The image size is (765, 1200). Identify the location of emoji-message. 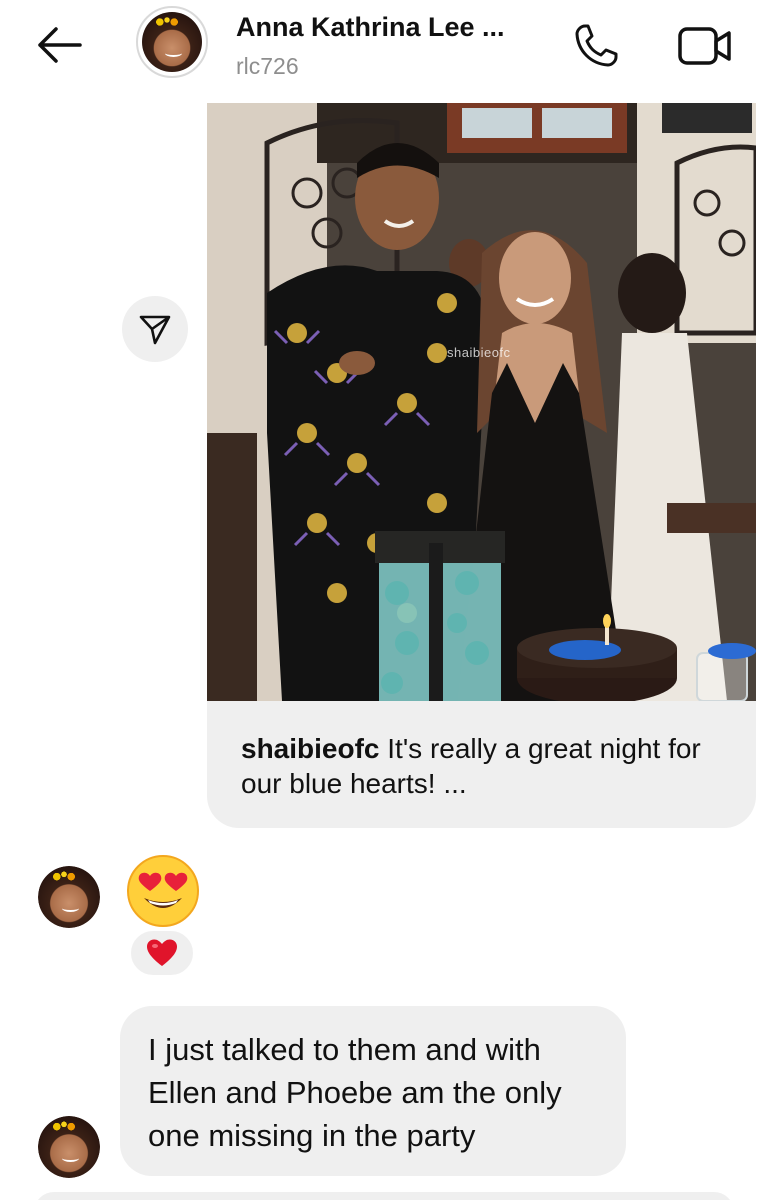
(163, 891).